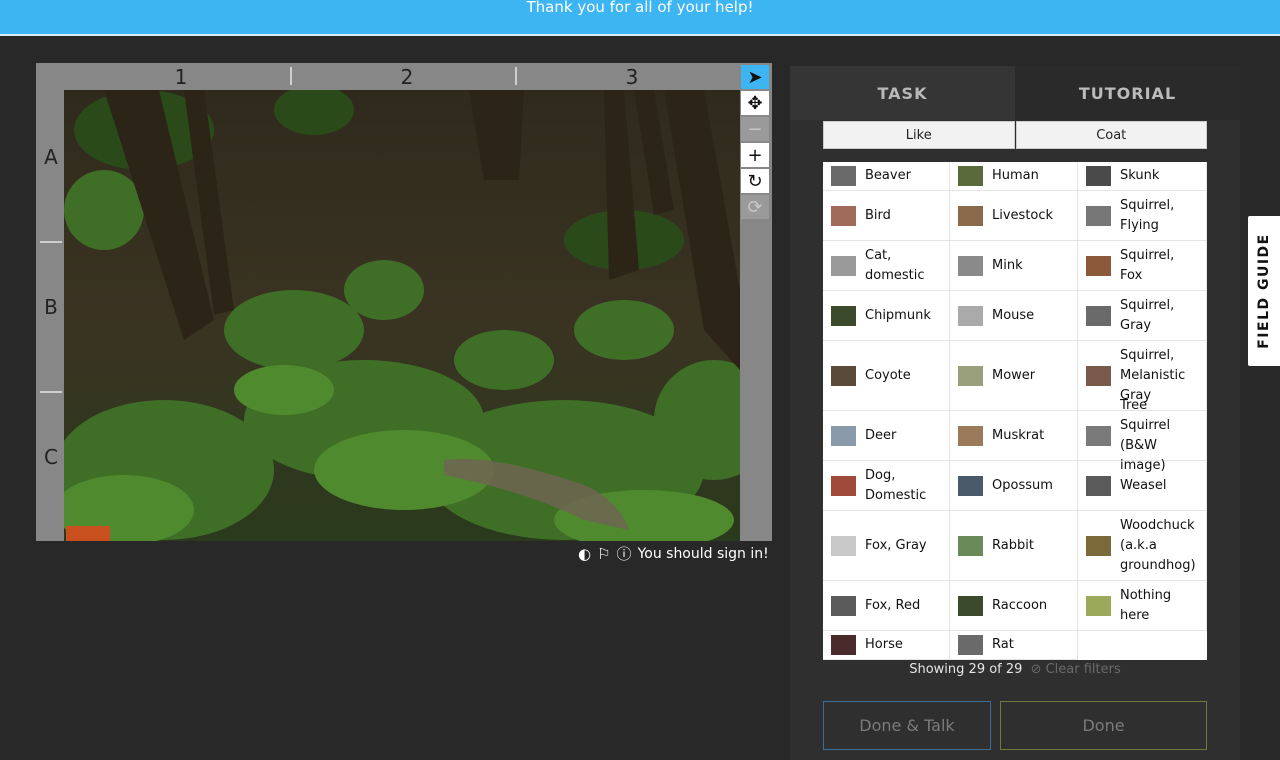 The height and width of the screenshot is (760, 1280). What do you see at coordinates (181, 77) in the screenshot?
I see `grid-column-label: 1` at bounding box center [181, 77].